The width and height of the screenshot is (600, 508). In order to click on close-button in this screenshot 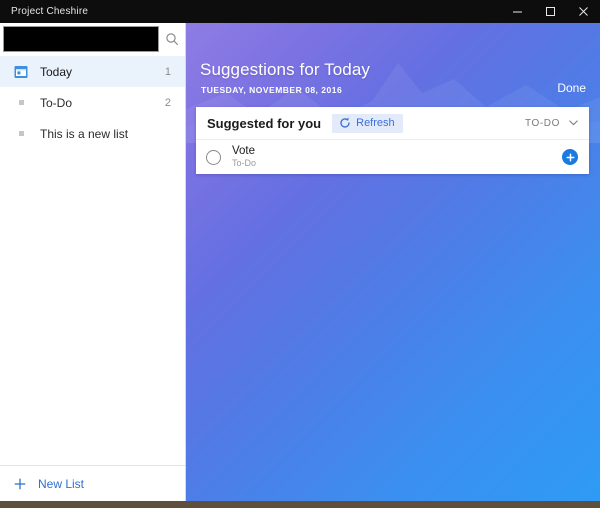, I will do `click(583, 11)`.